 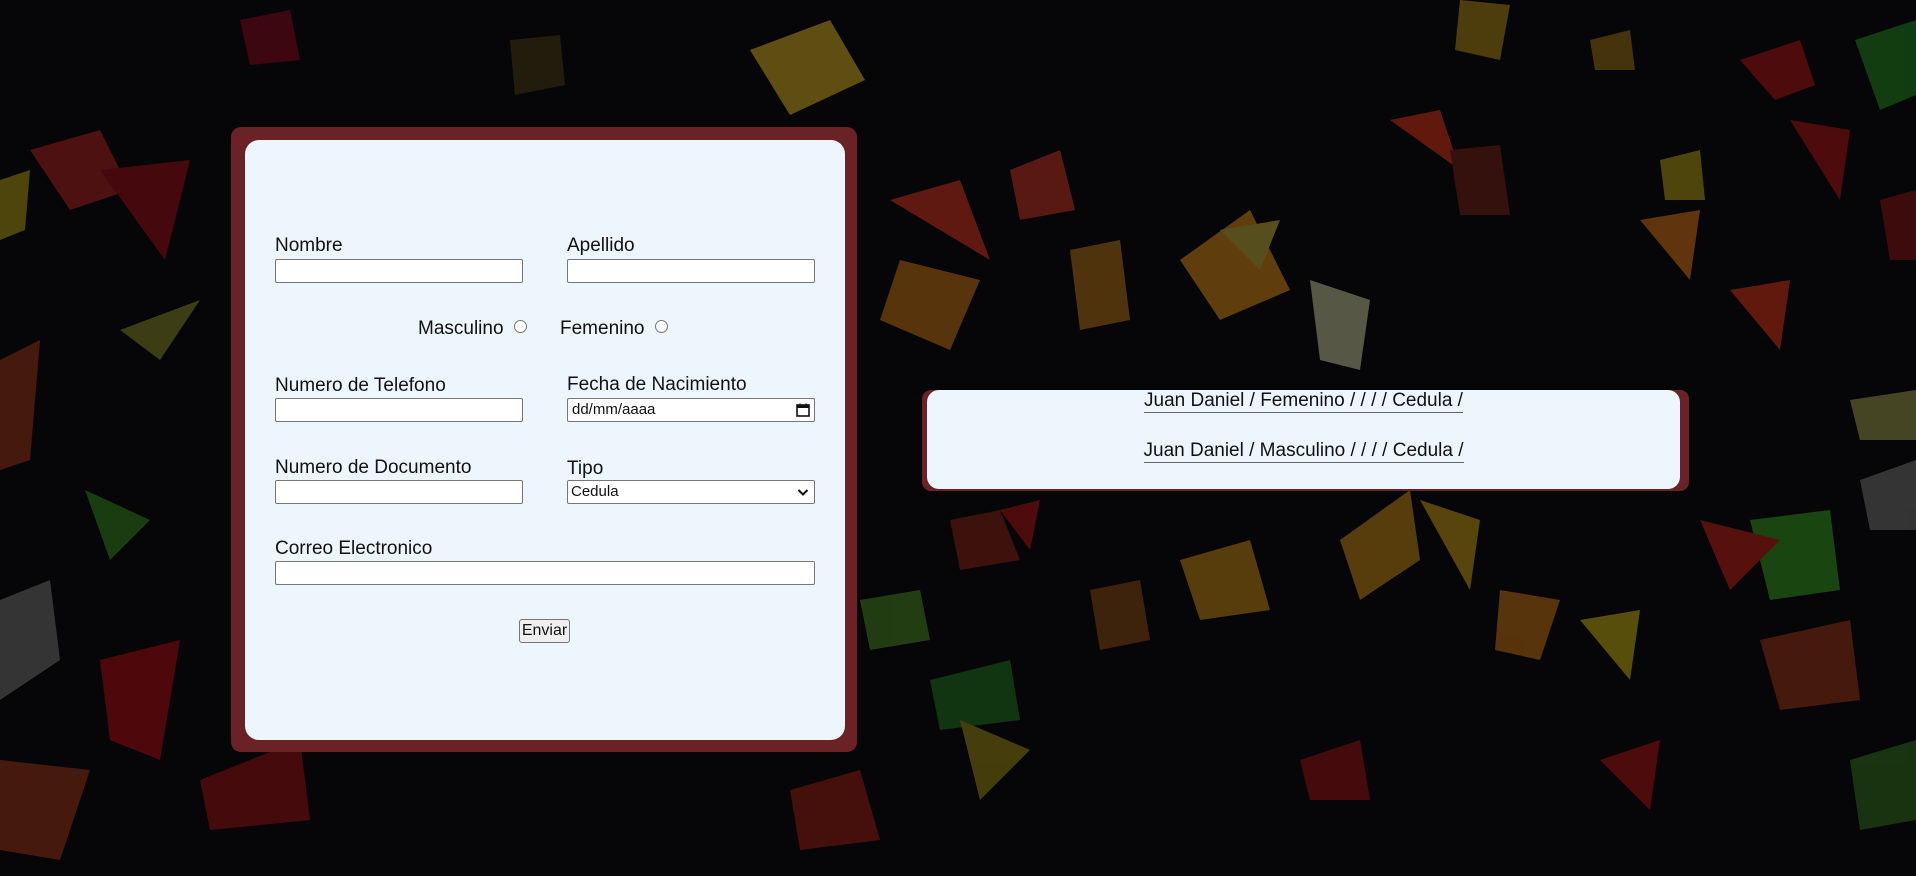 I want to click on result-entry-text: Juan Daniel / Femenino / / / / Cedula /, so click(x=1303, y=401).